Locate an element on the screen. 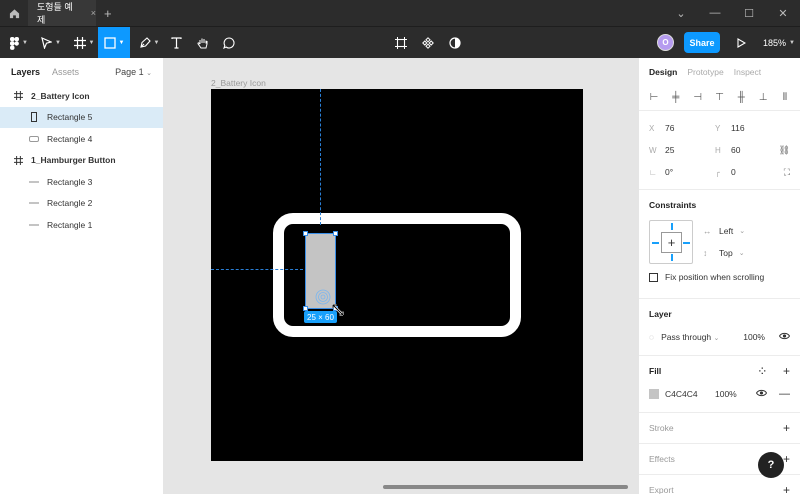  tab-prototype: Prototype is located at coordinates (705, 72).